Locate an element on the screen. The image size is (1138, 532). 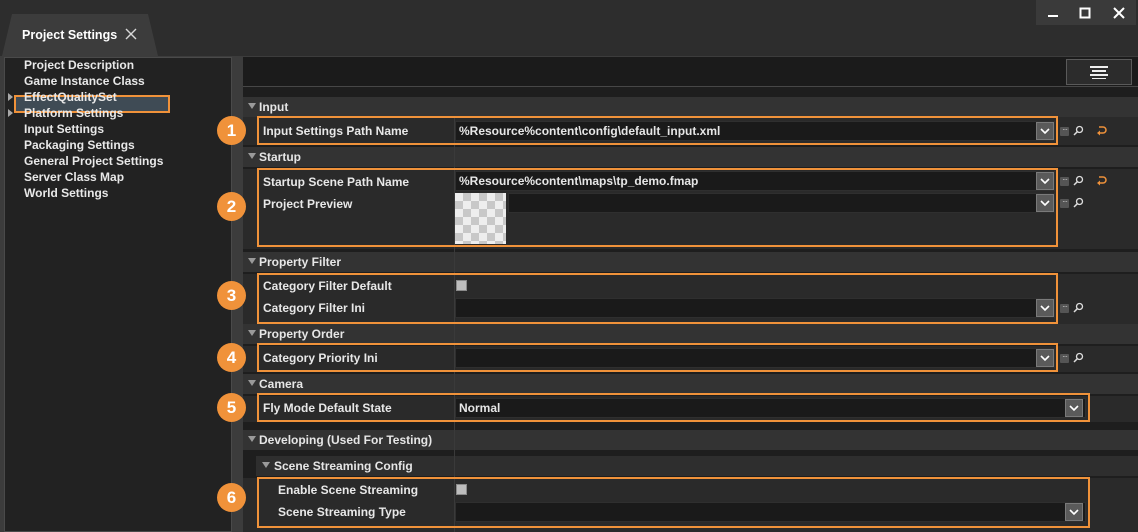
section-camera: Camera is located at coordinates (690, 384).